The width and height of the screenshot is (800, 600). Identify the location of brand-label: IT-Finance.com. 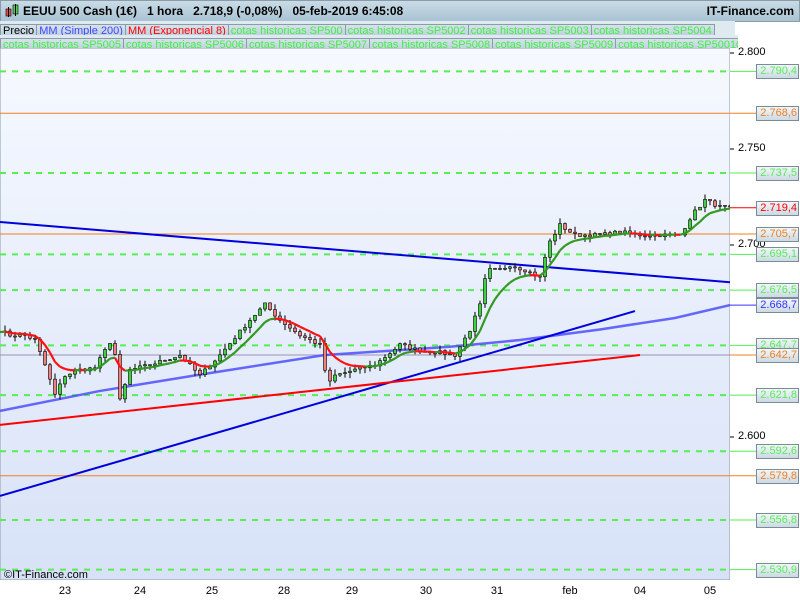
(750, 11).